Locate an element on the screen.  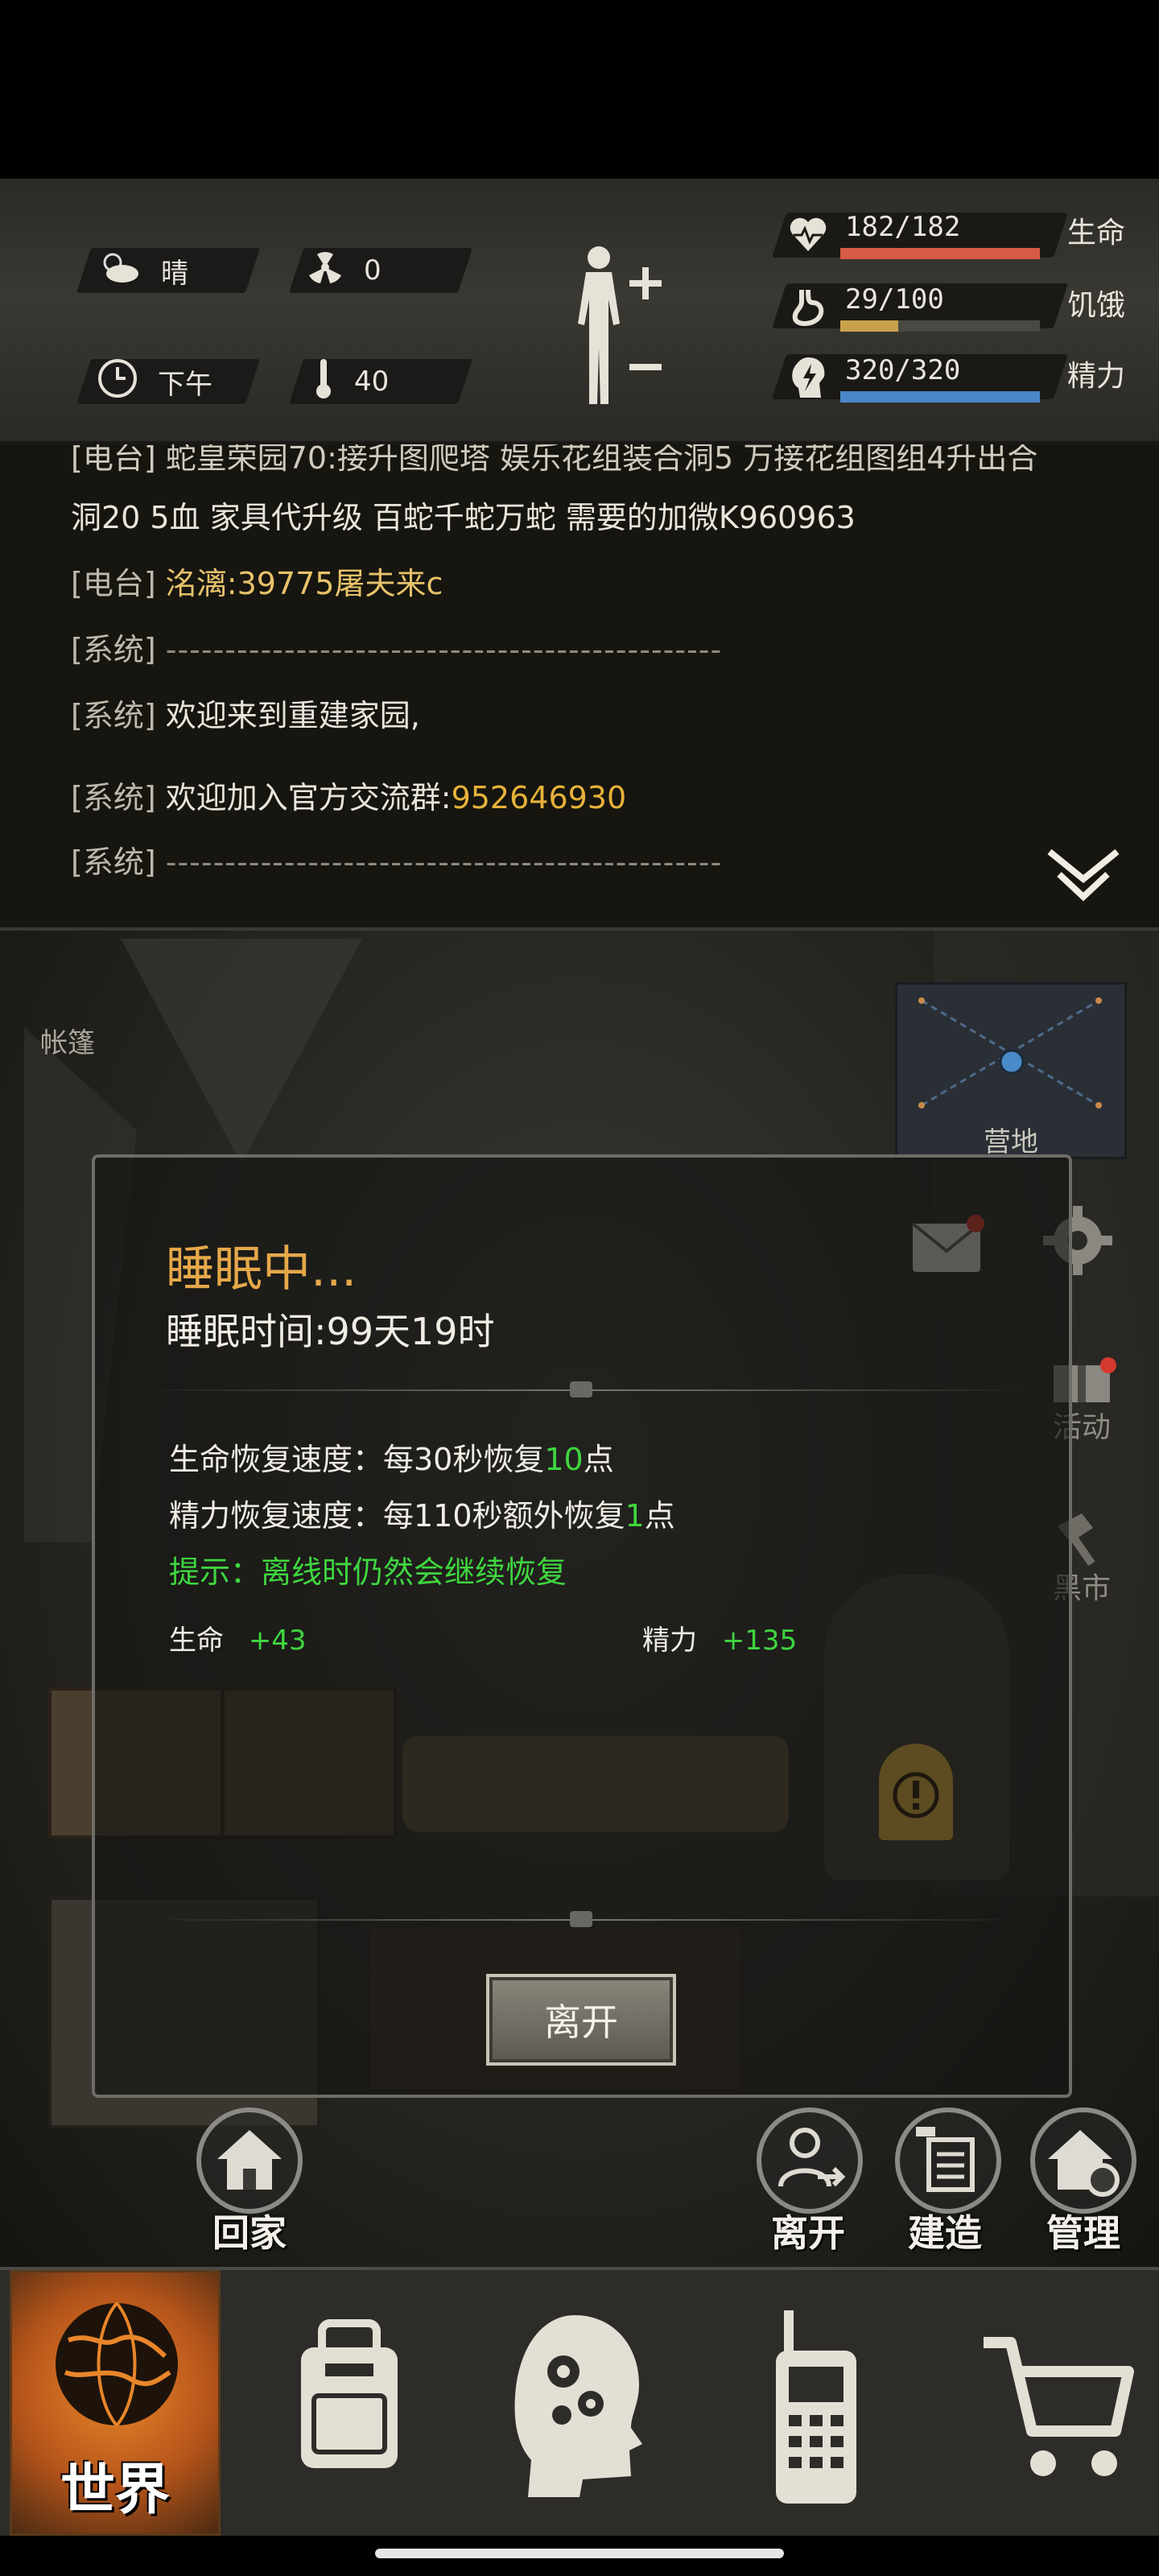
health-regen-amount: 10 is located at coordinates (564, 1459).